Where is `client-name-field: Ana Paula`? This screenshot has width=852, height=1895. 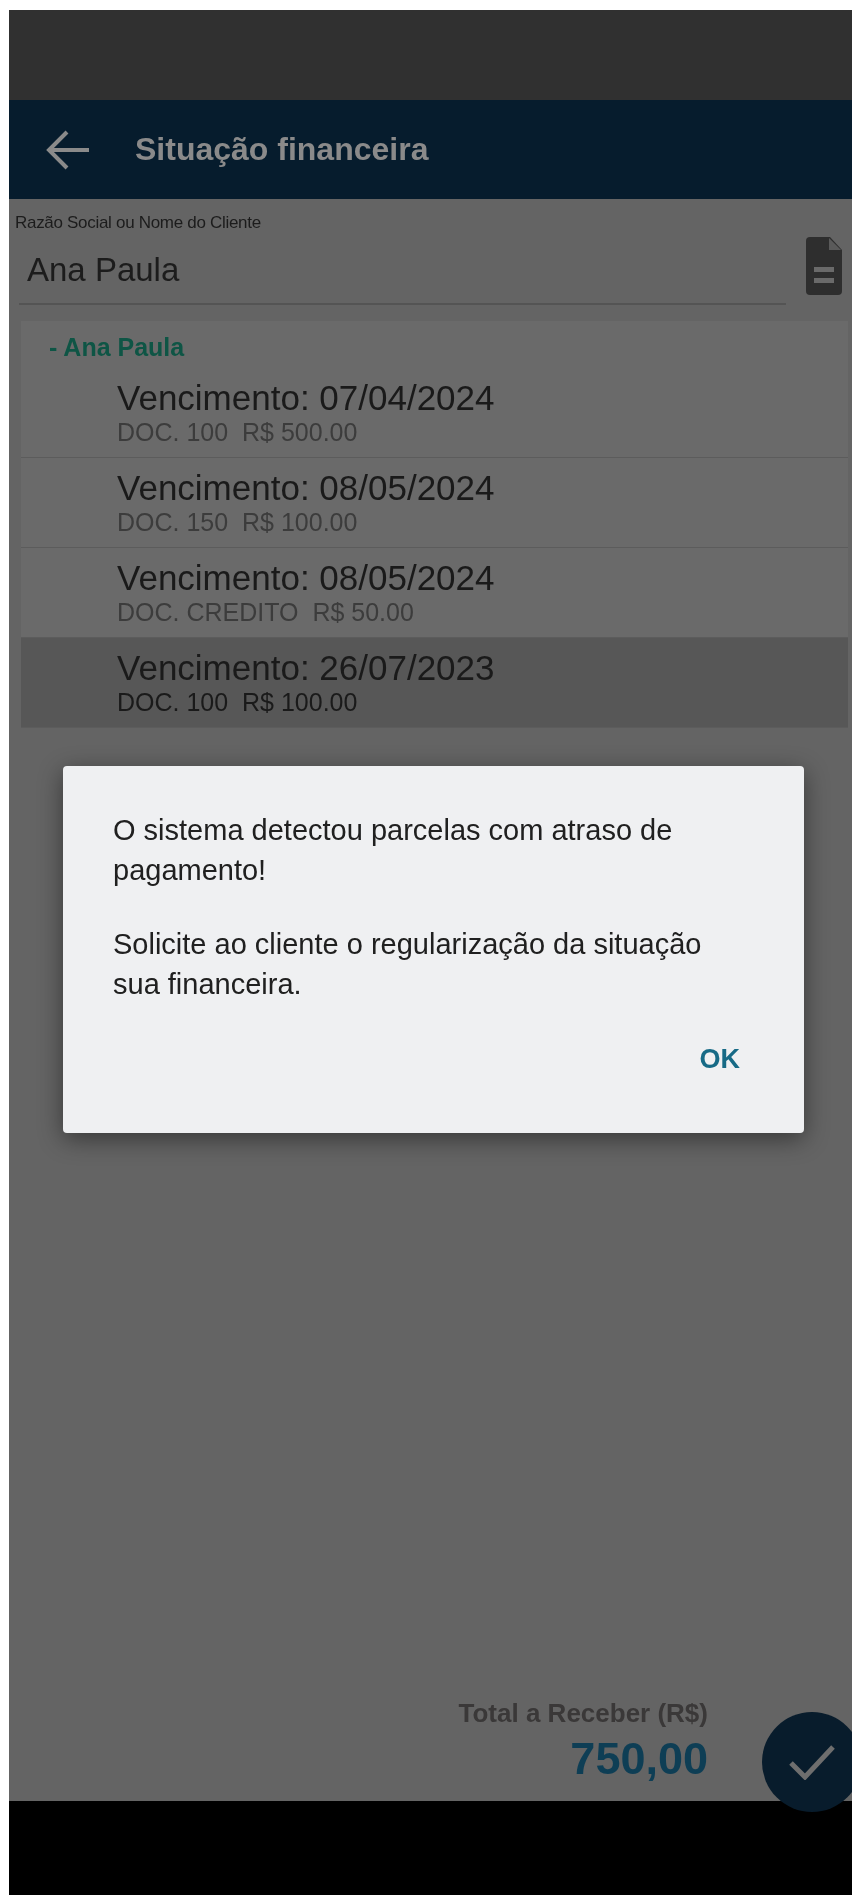 client-name-field: Ana Paula is located at coordinates (402, 269).